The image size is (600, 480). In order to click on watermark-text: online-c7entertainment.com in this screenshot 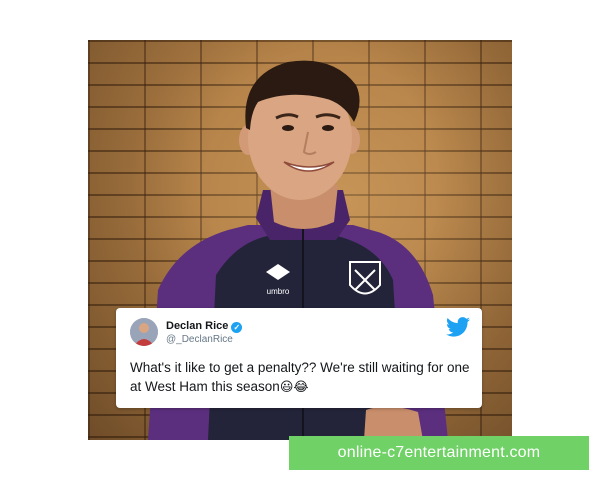, I will do `click(439, 452)`.